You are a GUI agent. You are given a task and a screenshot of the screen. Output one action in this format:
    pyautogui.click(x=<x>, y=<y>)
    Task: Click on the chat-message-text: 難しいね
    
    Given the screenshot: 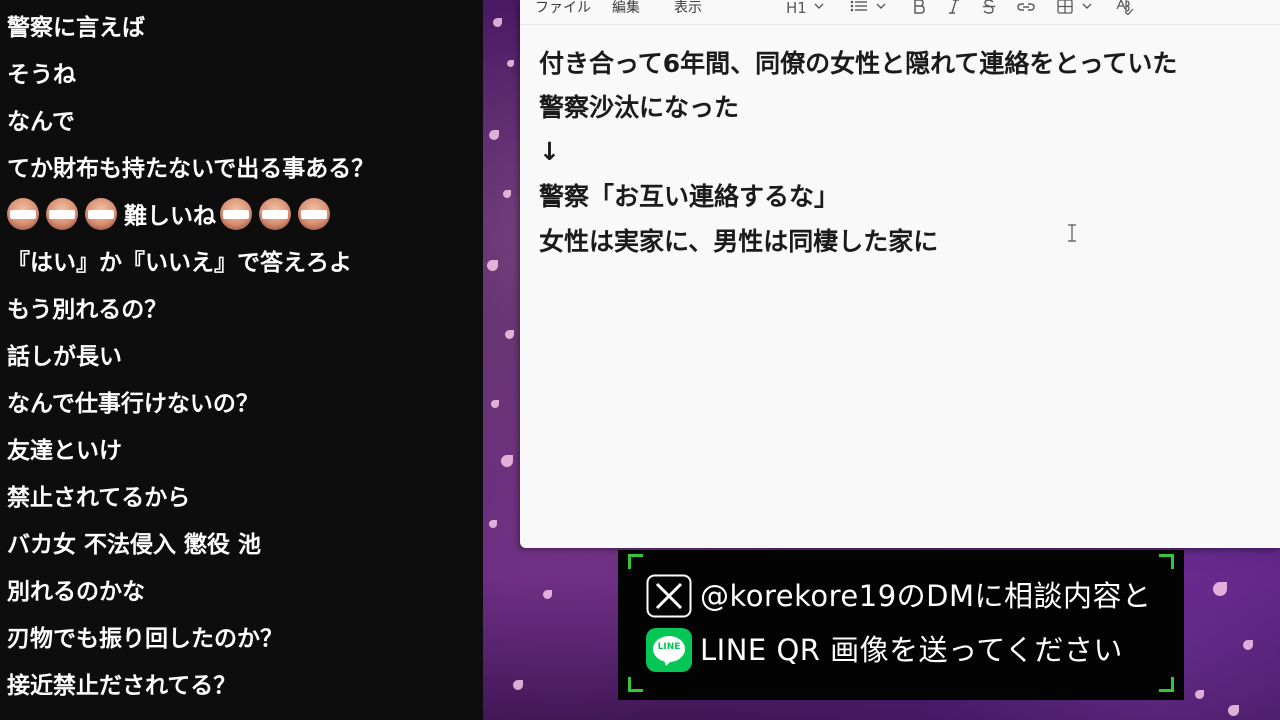 What is the action you would take?
    pyautogui.click(x=170, y=216)
    